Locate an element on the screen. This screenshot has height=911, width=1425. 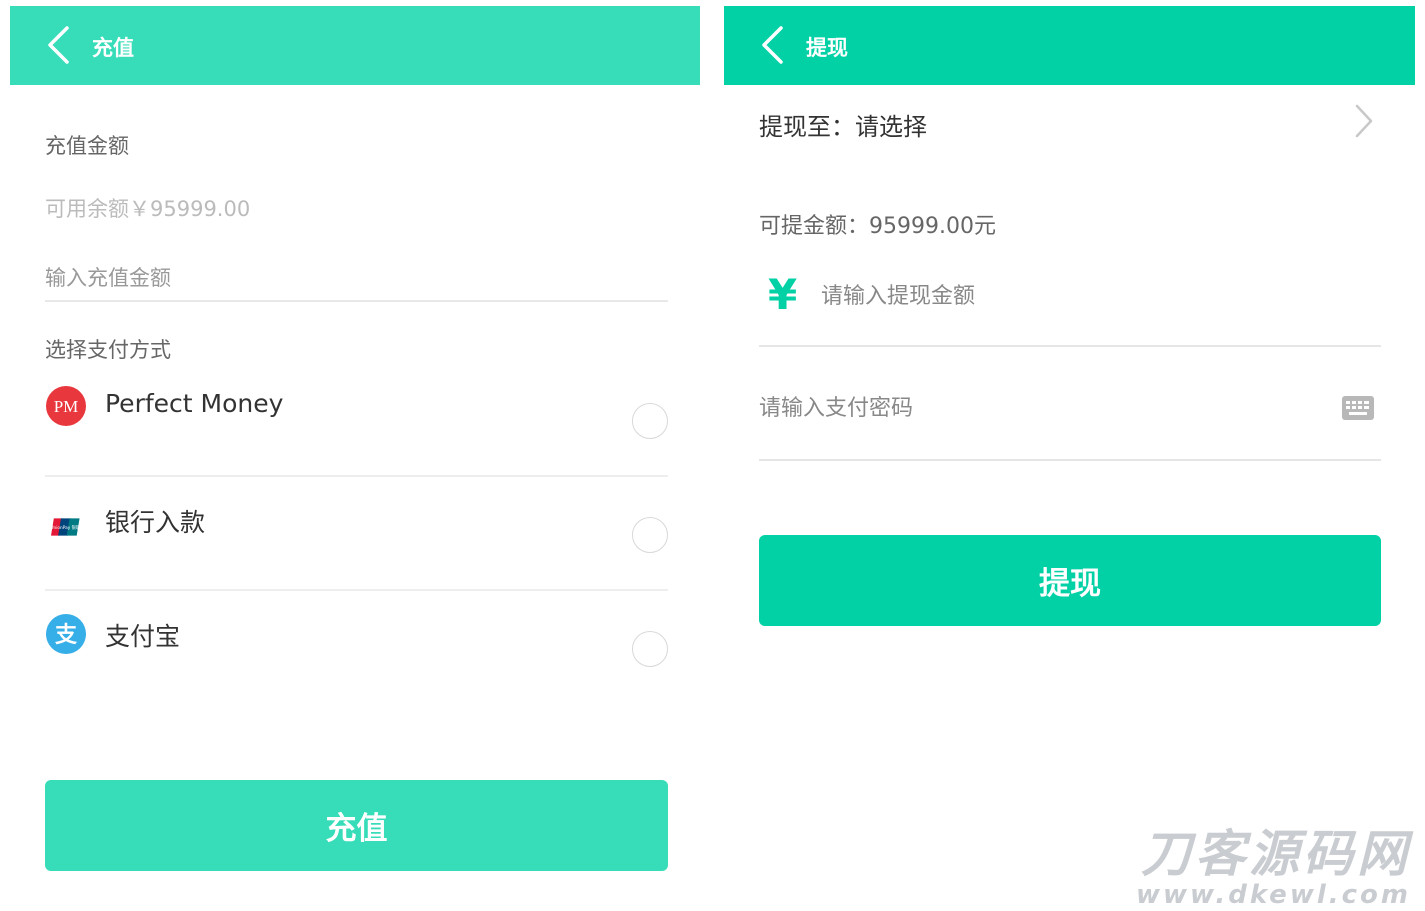
withdraw-header: 提现 is located at coordinates (1069, 45).